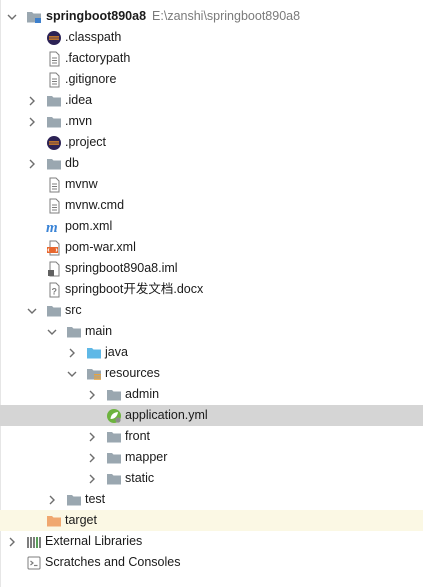 This screenshot has height=587, width=423. Describe the element at coordinates (211, 562) in the screenshot. I see `tree-item-scratches: Scratches and Consoles` at that location.